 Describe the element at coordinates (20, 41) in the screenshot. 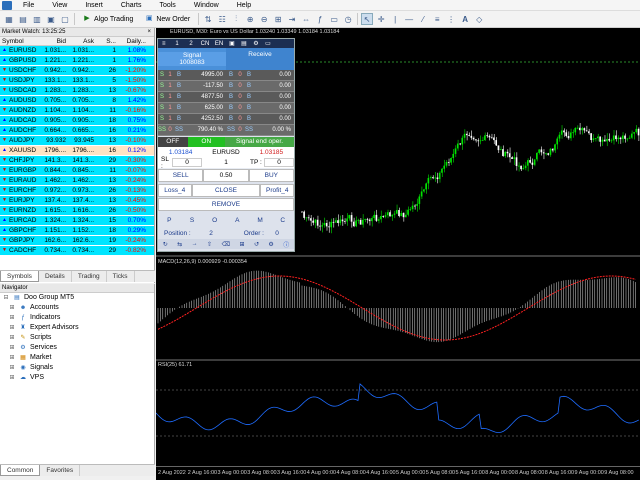

I see `header-symbol: Symbol` at that location.